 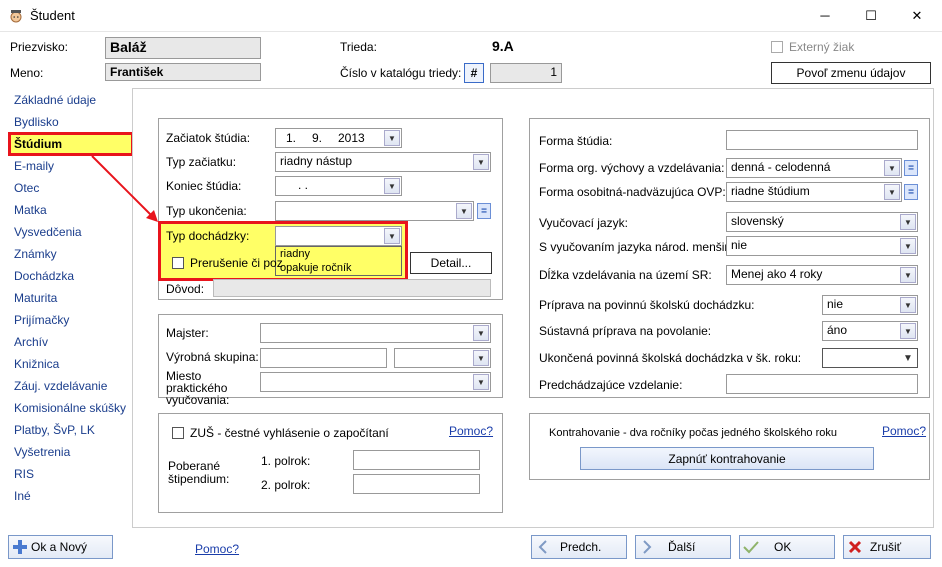 What do you see at coordinates (911, 168) in the screenshot?
I see `org-equals-button: =` at bounding box center [911, 168].